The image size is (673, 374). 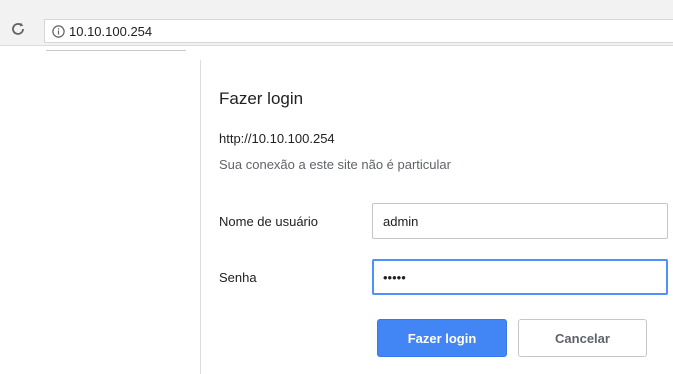 What do you see at coordinates (277, 138) in the screenshot?
I see `dialog-origin: http://10.10.100.254` at bounding box center [277, 138].